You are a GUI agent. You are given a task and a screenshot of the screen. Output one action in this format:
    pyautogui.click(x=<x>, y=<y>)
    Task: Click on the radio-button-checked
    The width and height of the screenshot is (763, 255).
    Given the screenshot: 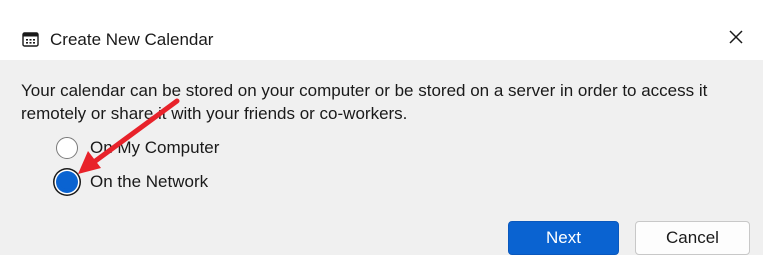 What is the action you would take?
    pyautogui.click(x=67, y=182)
    